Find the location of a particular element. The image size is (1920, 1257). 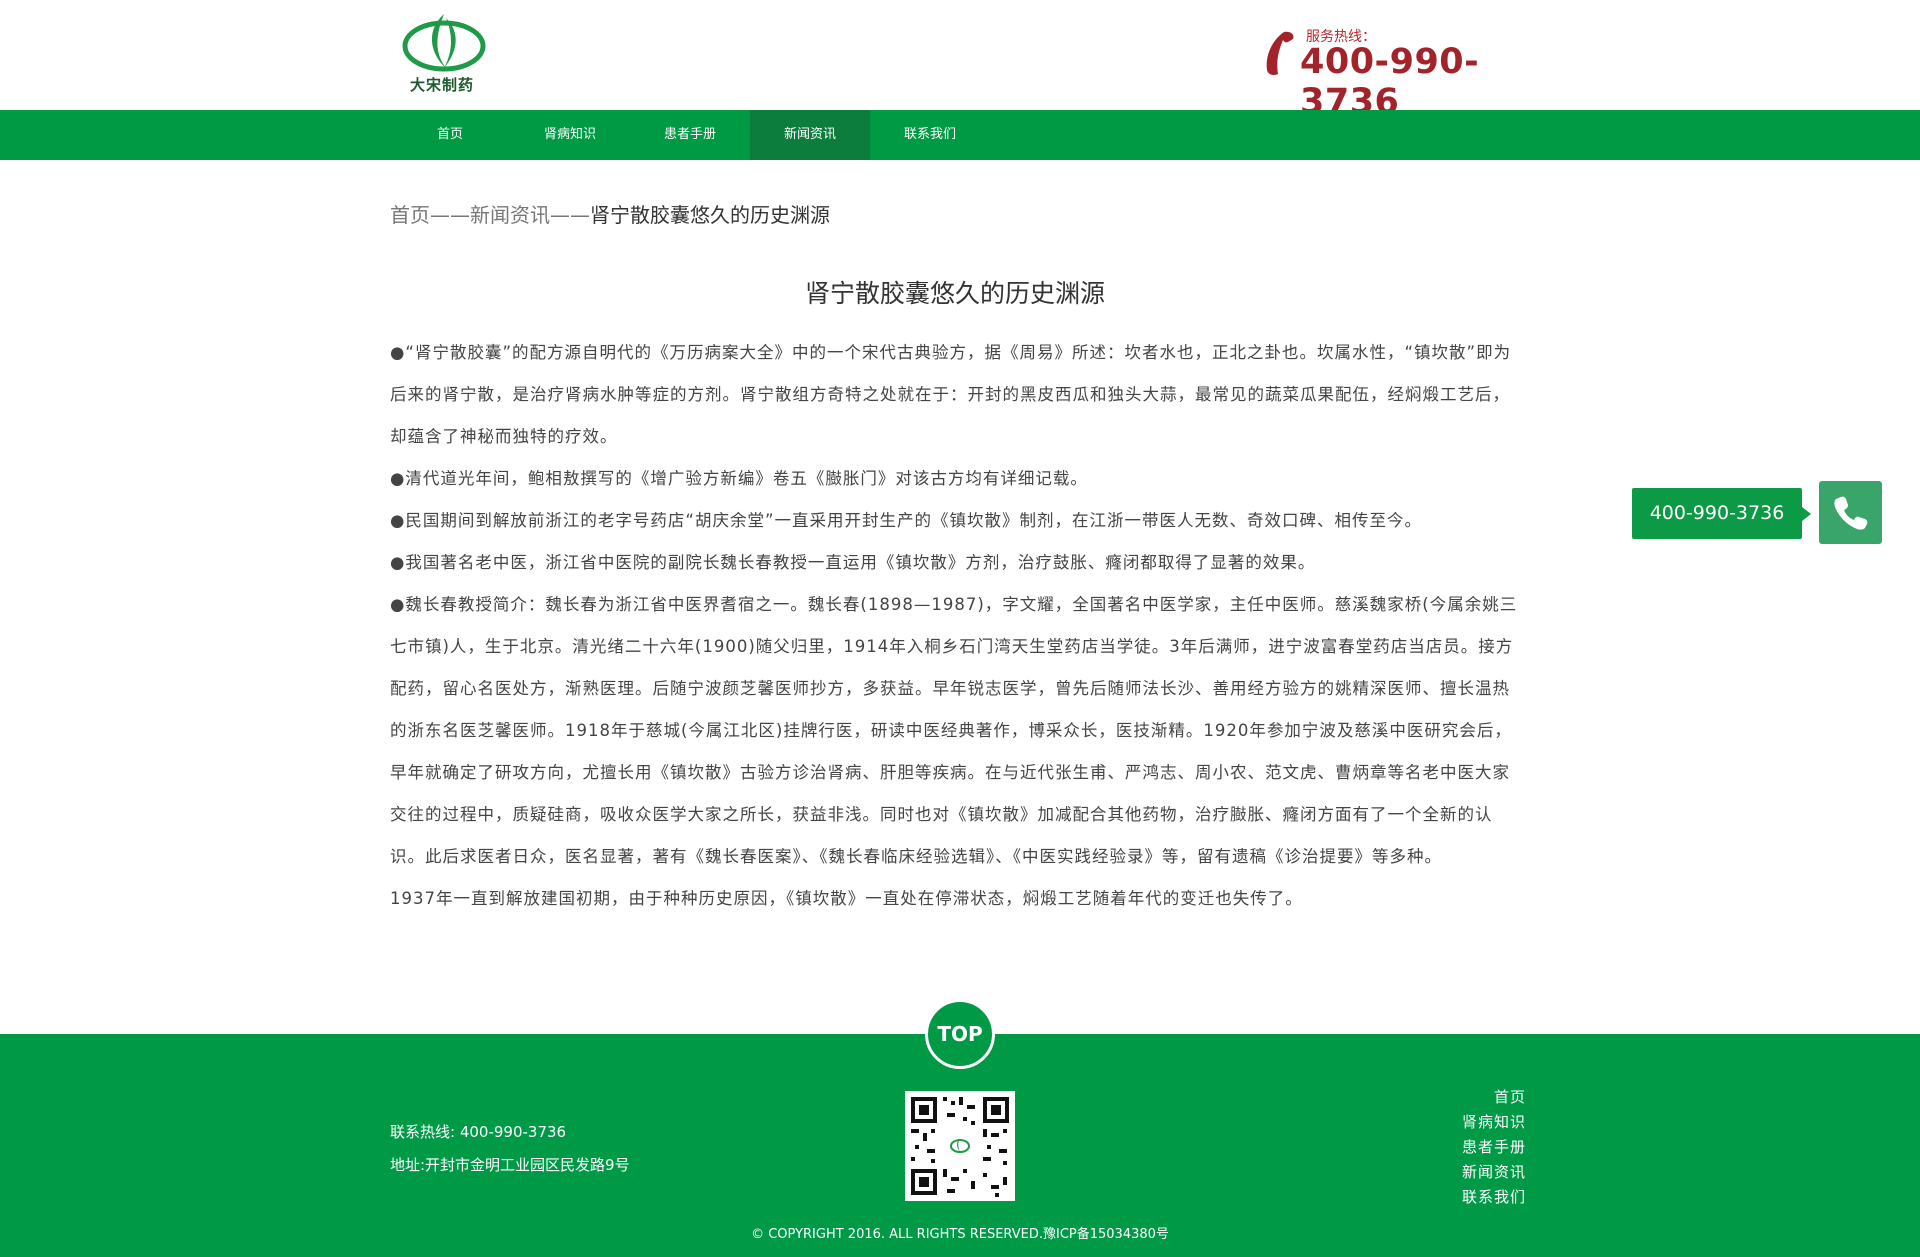

floating-phone-button is located at coordinates (1850, 512).